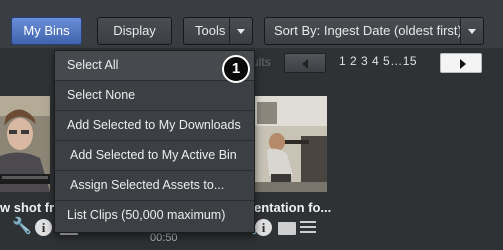  I want to click on sort-by-select: Sort By: Ingest Date (oldest first), so click(374, 31).